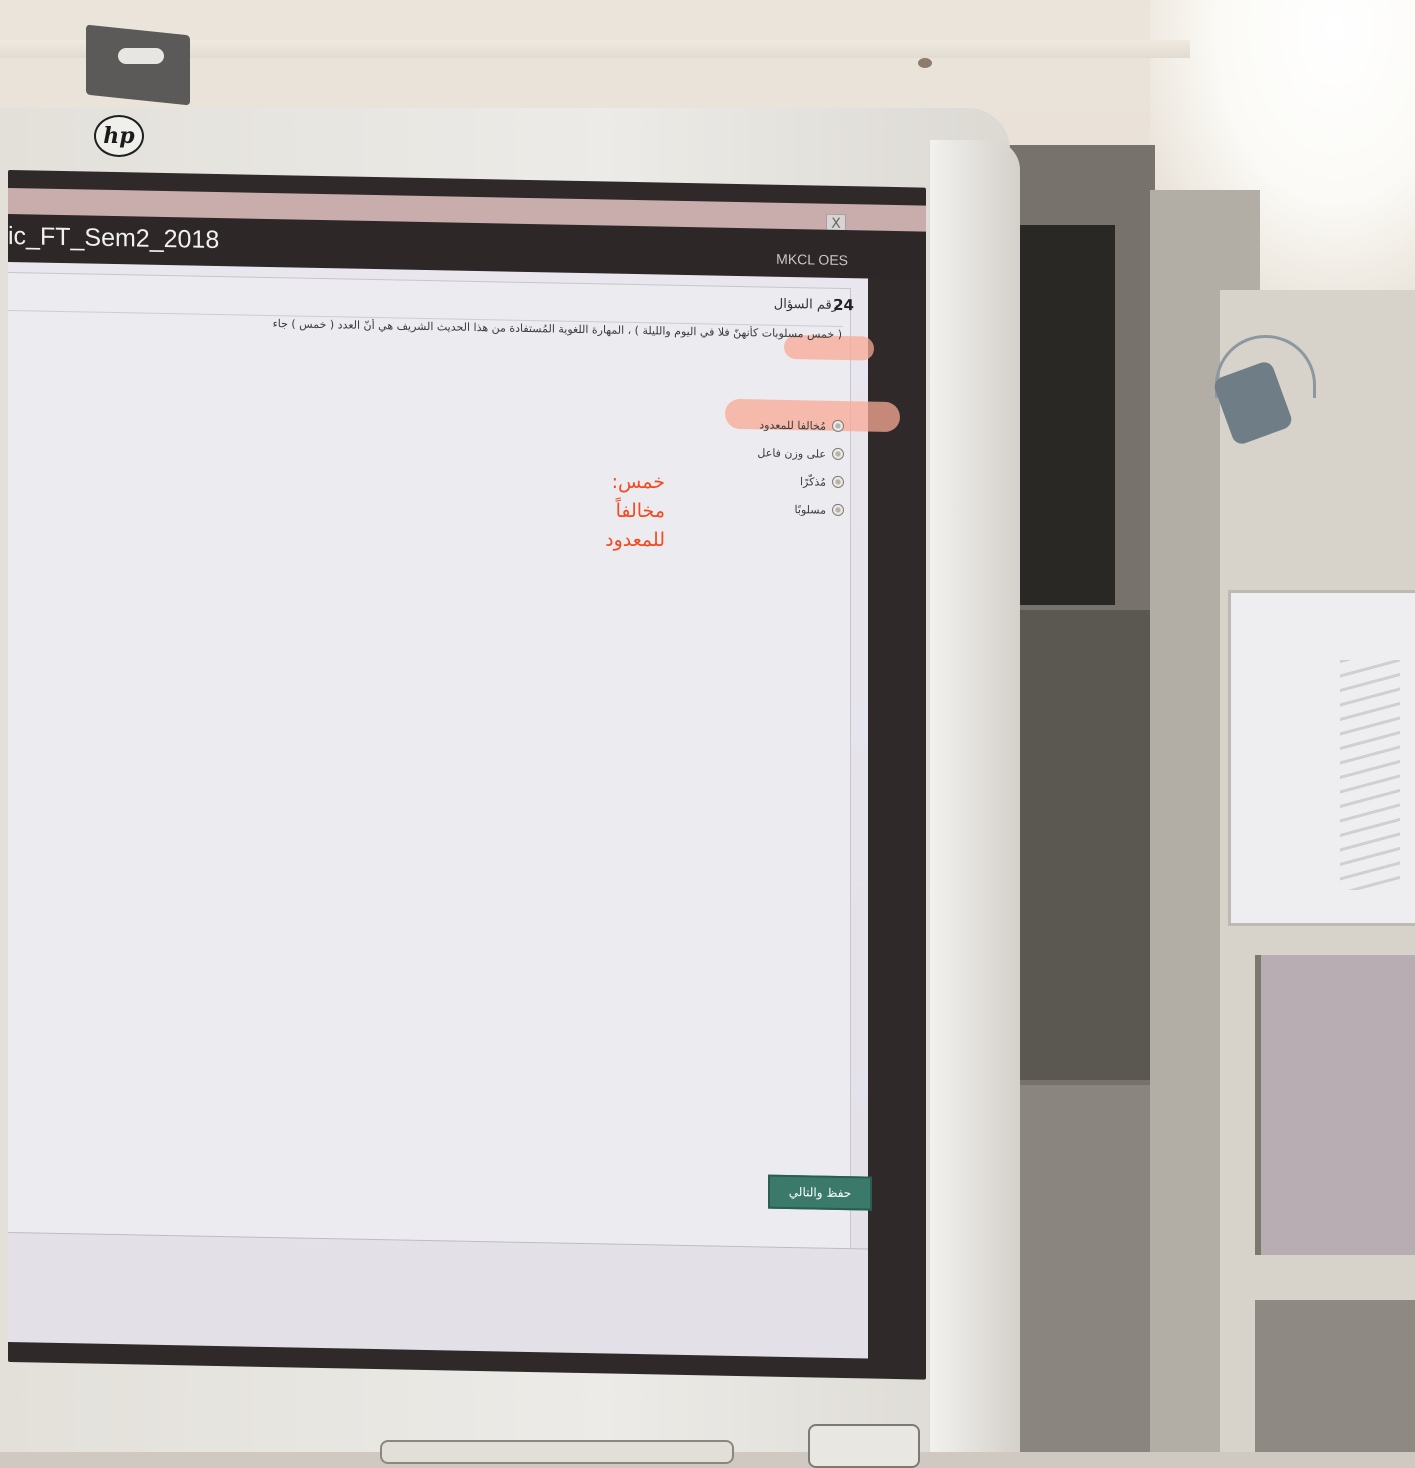  What do you see at coordinates (557, 1452) in the screenshot?
I see `monitor-bottom-edge` at bounding box center [557, 1452].